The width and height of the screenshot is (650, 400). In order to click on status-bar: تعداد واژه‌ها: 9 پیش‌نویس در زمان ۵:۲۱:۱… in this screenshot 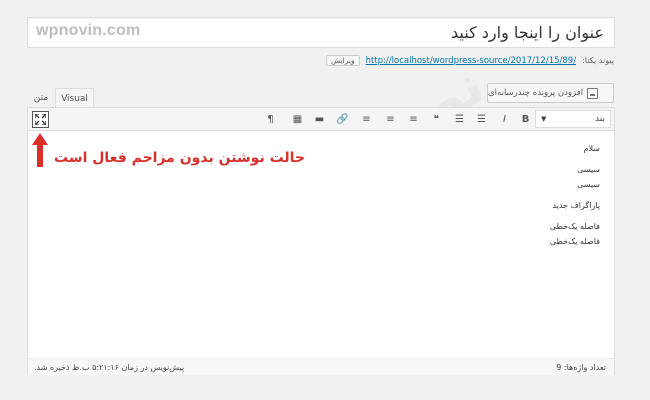, I will do `click(321, 366)`.